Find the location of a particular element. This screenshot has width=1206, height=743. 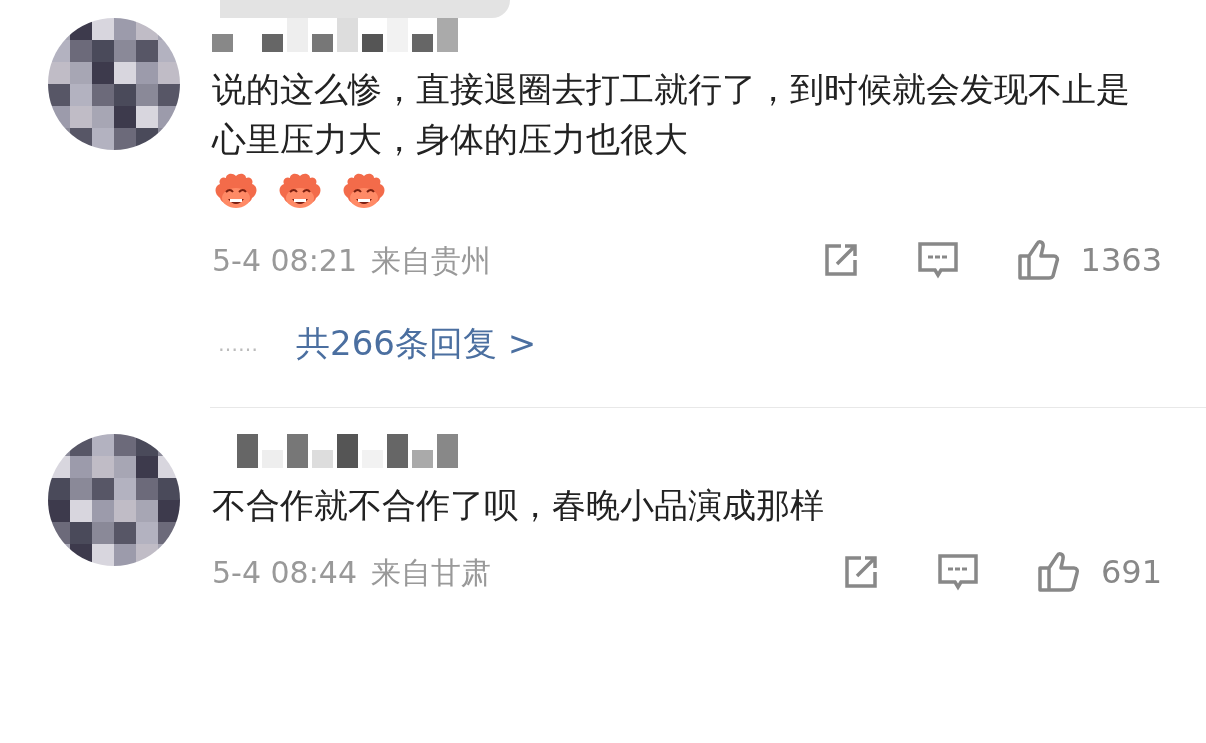

like-count: 691 is located at coordinates (1131, 572).